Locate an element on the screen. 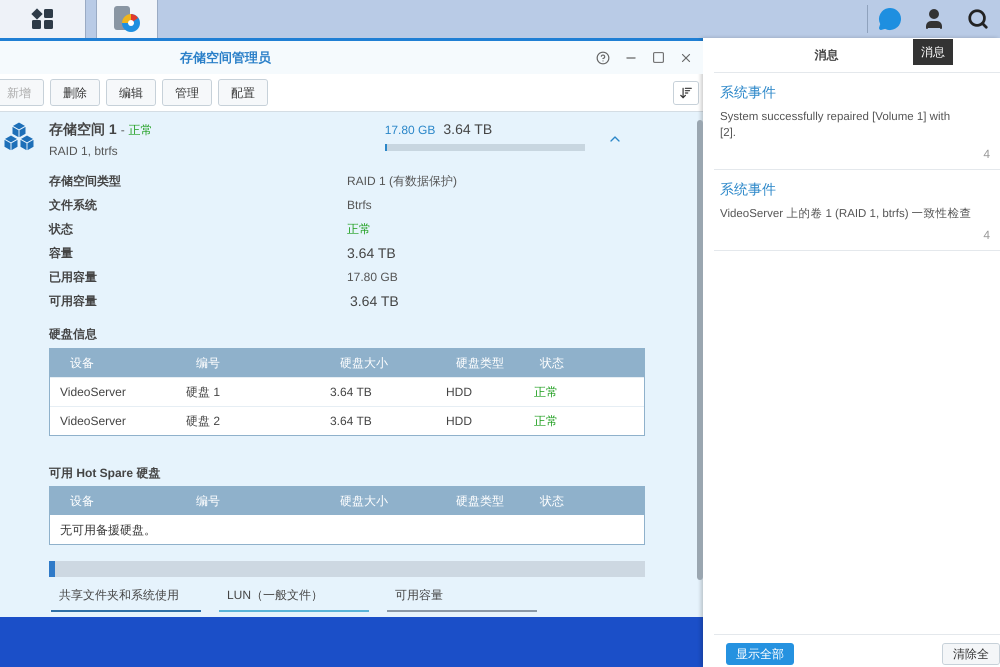  detail-label: 容量 is located at coordinates (61, 253).